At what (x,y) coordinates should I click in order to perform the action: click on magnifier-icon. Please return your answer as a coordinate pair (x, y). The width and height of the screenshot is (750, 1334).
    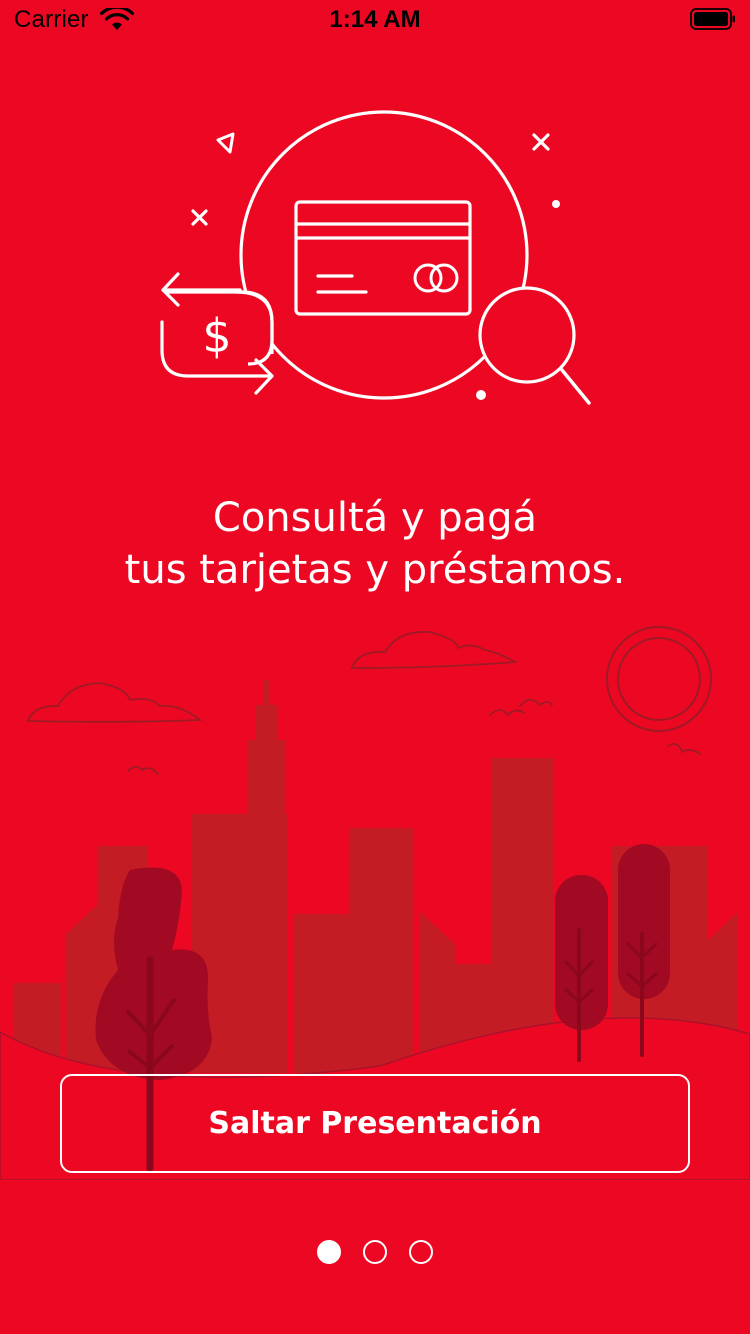
    Looking at the image, I should click on (534, 345).